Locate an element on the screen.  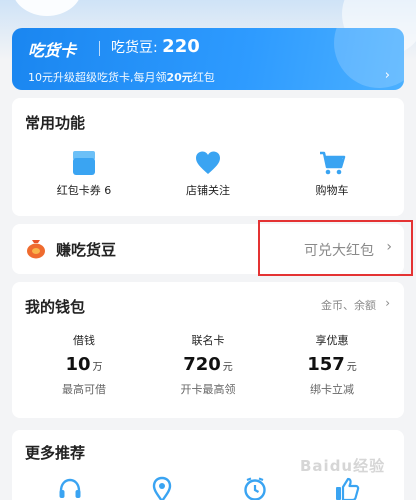
stat-sub: 开卡最高领 is located at coordinates (208, 389).